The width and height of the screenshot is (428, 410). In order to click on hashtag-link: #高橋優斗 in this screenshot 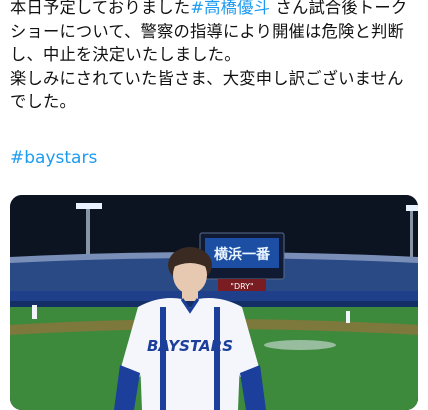, I will do `click(230, 8)`.